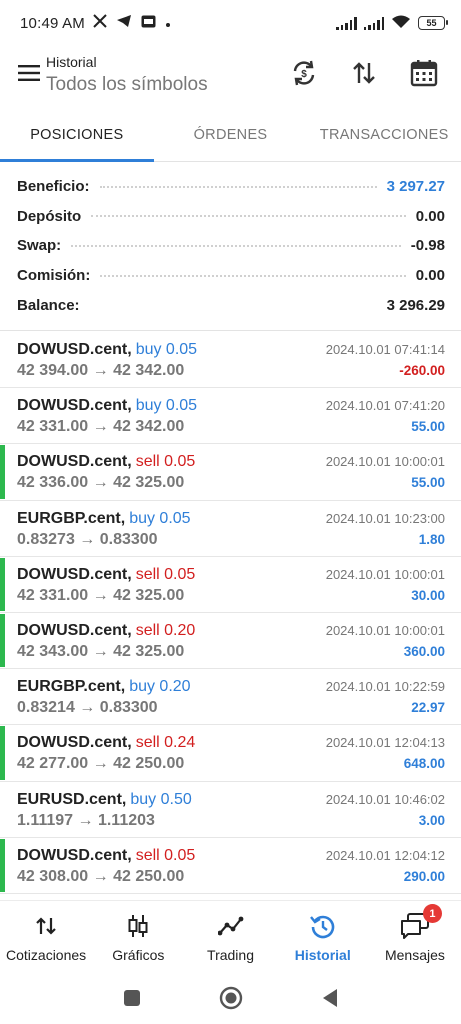  I want to click on trade-time: 2024.10.01 10:22:59, so click(385, 687).